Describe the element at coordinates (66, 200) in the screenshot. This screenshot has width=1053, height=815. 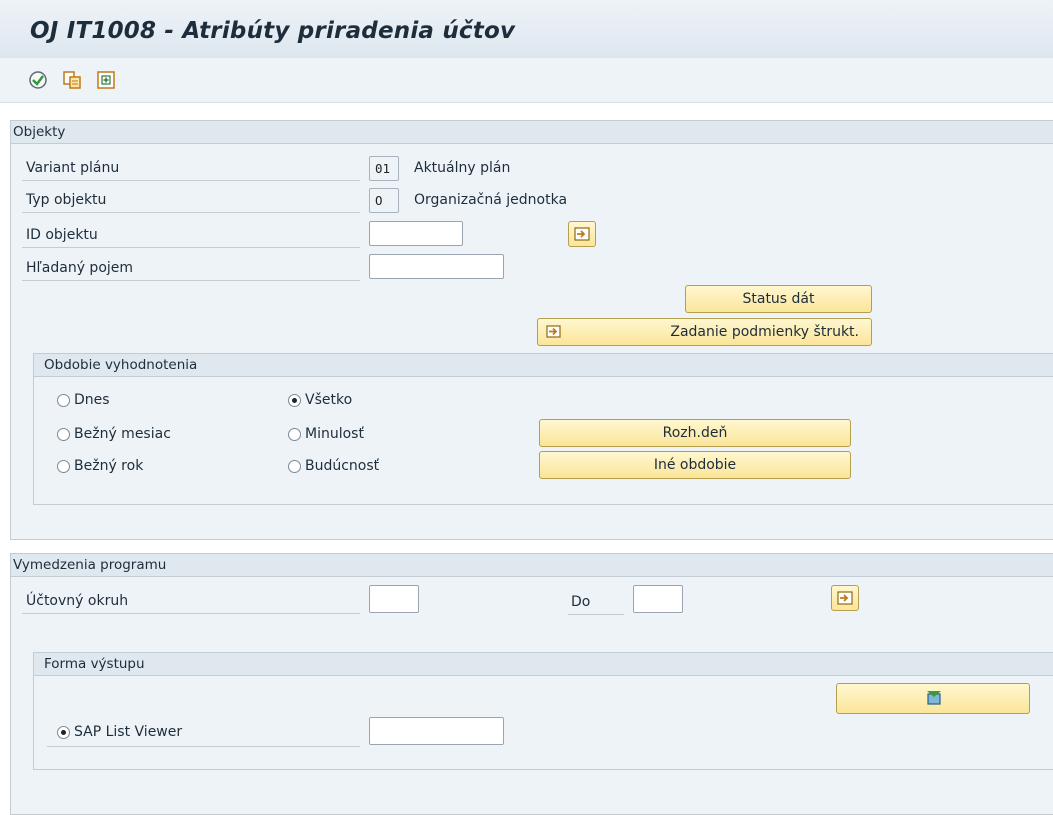
I see `object-type-label: Typ objektu` at that location.